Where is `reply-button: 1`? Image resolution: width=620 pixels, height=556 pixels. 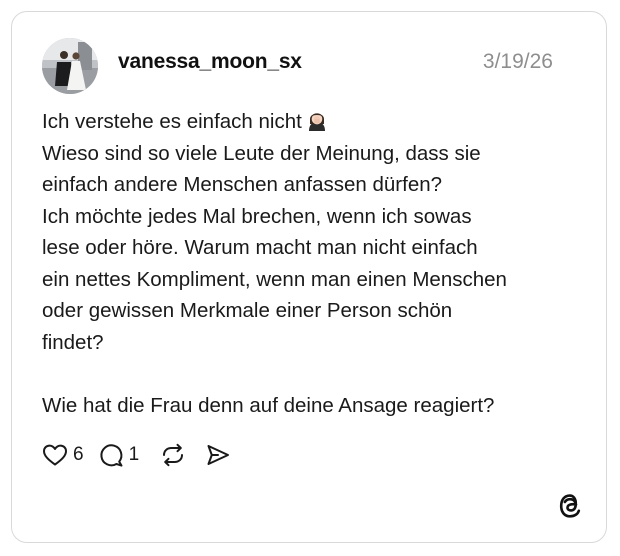 reply-button: 1 is located at coordinates (119, 455).